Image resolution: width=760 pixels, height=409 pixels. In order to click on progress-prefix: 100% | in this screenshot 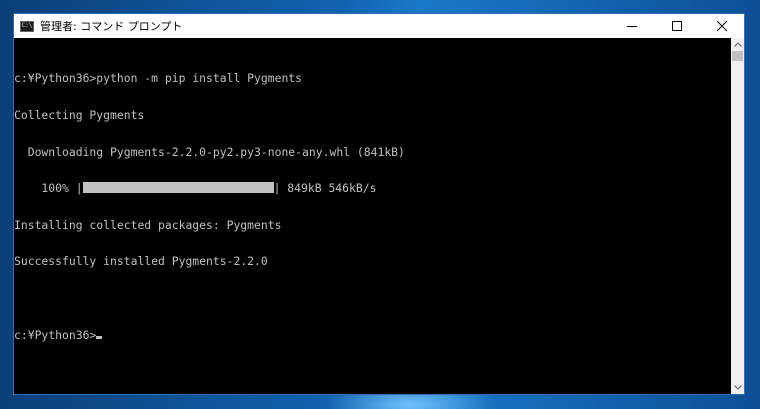, I will do `click(48, 188)`.